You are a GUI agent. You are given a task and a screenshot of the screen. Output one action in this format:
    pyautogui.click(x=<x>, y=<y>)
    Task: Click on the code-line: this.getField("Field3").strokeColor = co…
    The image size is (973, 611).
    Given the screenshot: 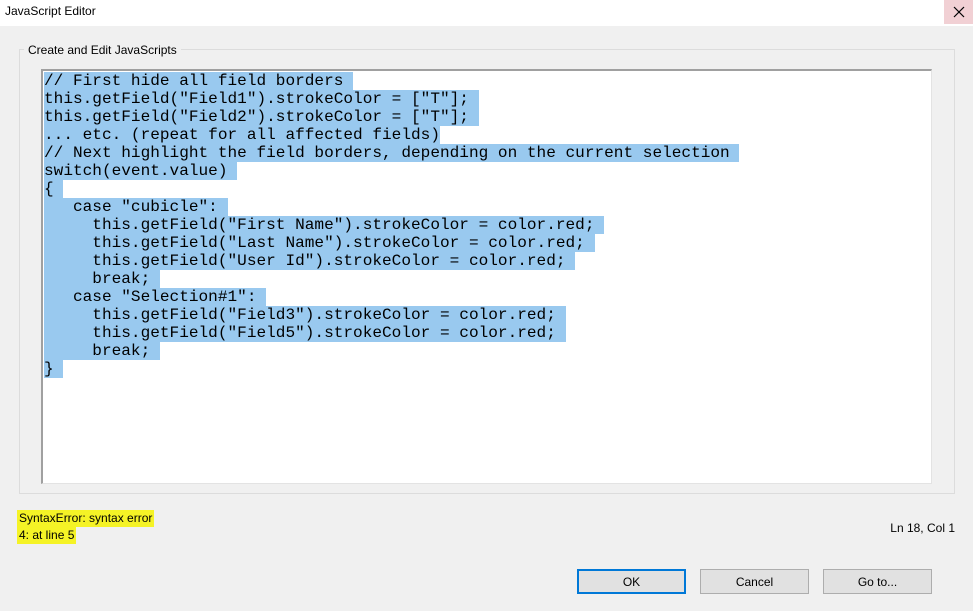 What is the action you would take?
    pyautogui.click(x=305, y=315)
    